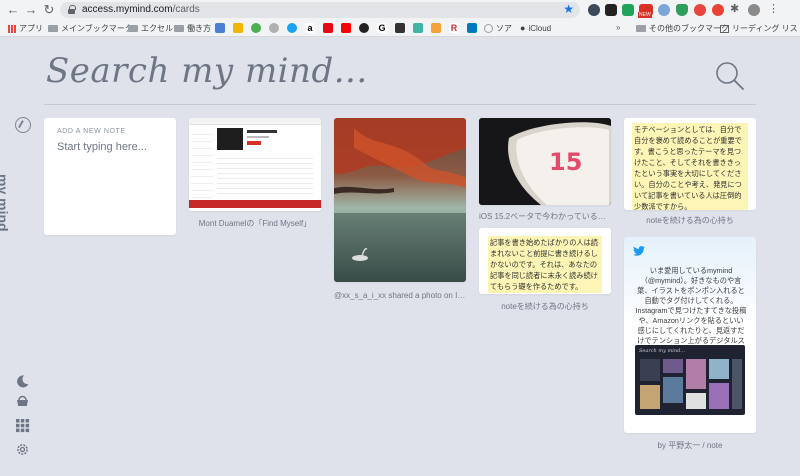 This screenshot has width=800, height=476. Describe the element at coordinates (754, 10) in the screenshot. I see `profile-avatar` at that location.